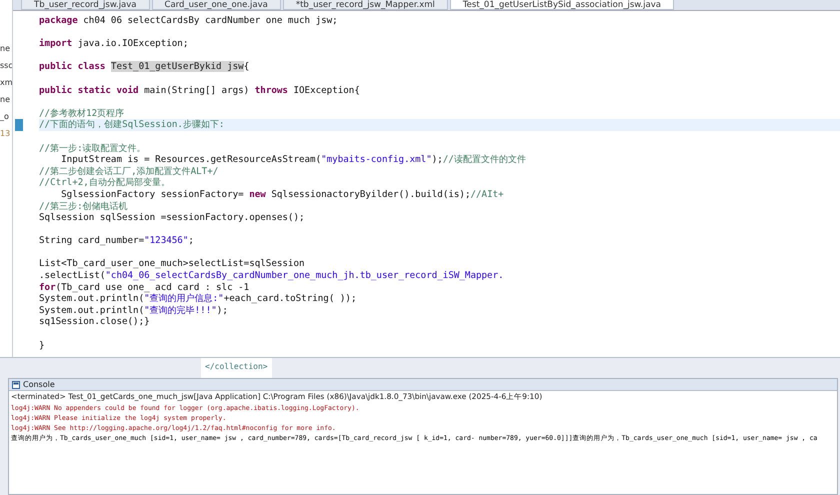 This screenshot has width=840, height=495. I want to click on code-line: SglsessionFactory sessionFactory= new SqlsessionactoryByilder().build(is);//AIt+, so click(282, 194).